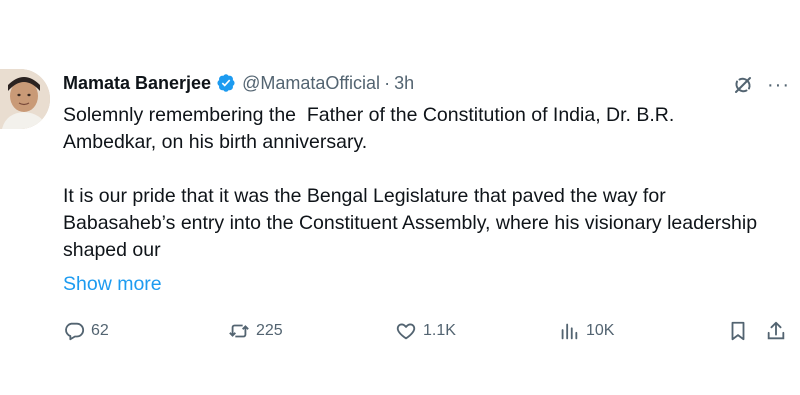  Describe the element at coordinates (226, 83) in the screenshot. I see `verified-badge-icon` at that location.